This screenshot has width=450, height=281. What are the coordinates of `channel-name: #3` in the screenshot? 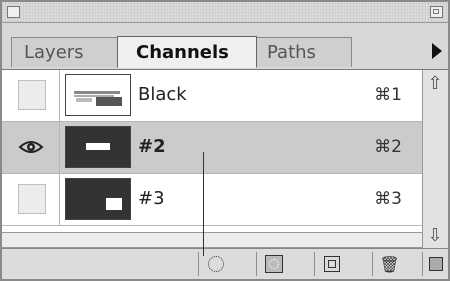 It's located at (151, 198).